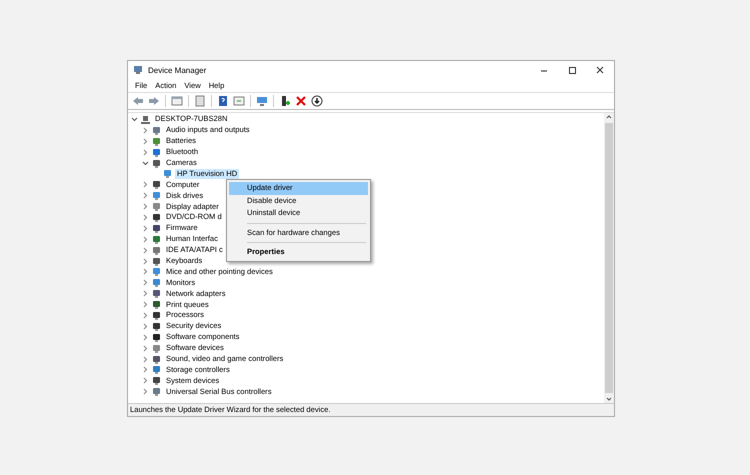  Describe the element at coordinates (285, 101) in the screenshot. I see `device-plus-icon` at that location.